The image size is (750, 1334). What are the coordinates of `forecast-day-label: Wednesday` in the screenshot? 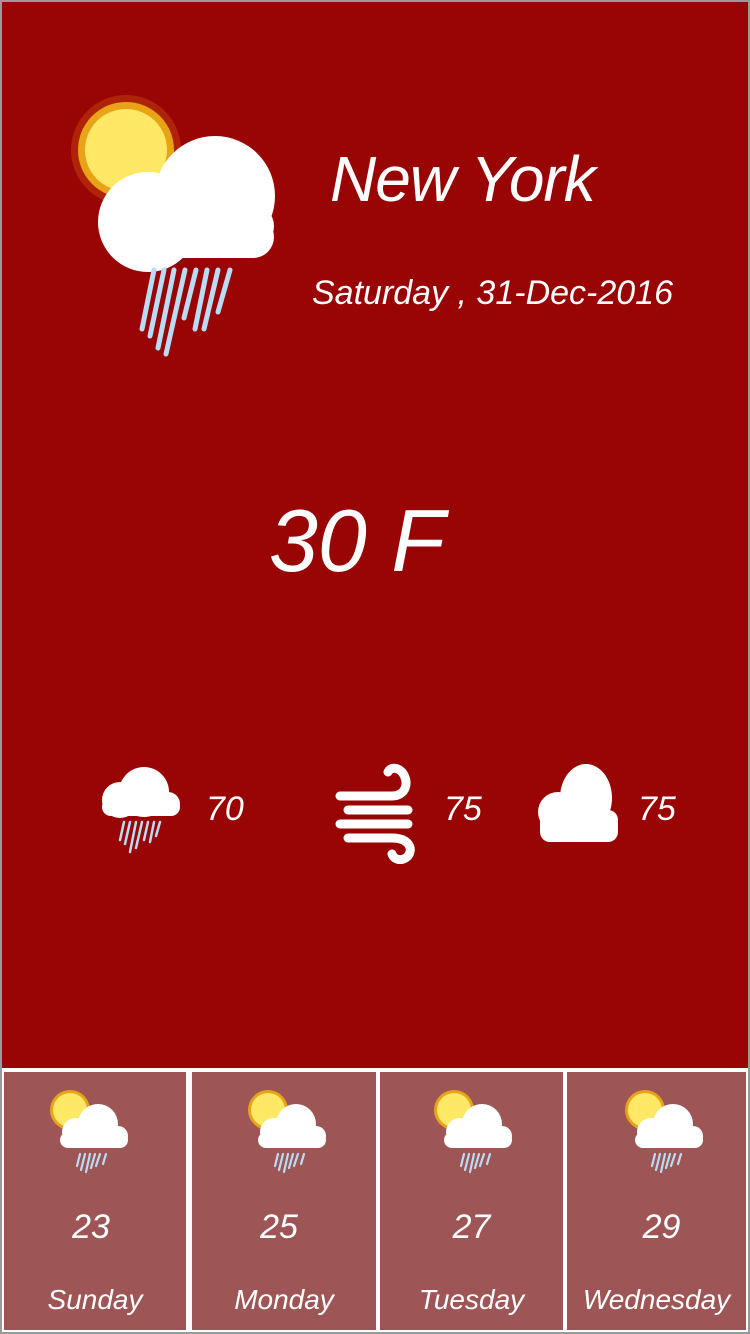 It's located at (656, 1299).